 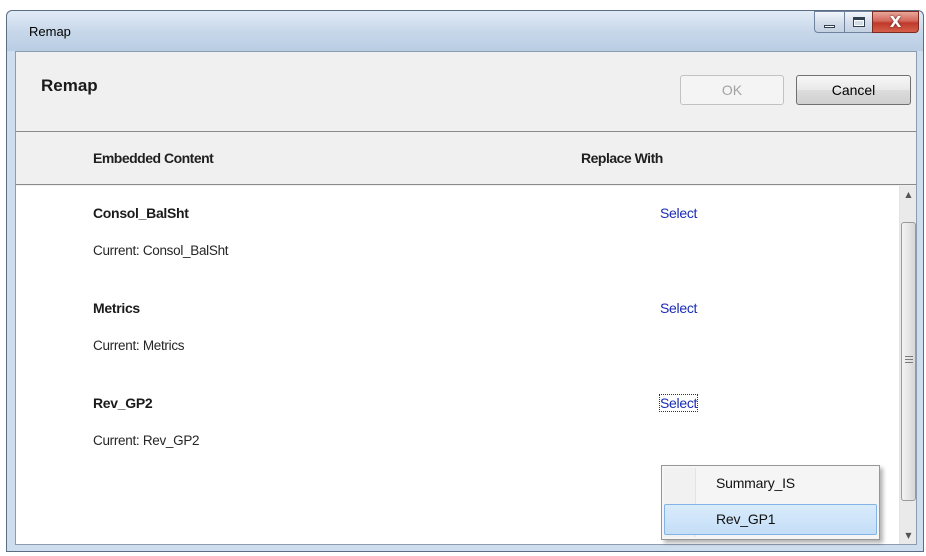 What do you see at coordinates (770, 502) in the screenshot?
I see `select-dropdown-menu: Summary_IS Rev_GP1` at bounding box center [770, 502].